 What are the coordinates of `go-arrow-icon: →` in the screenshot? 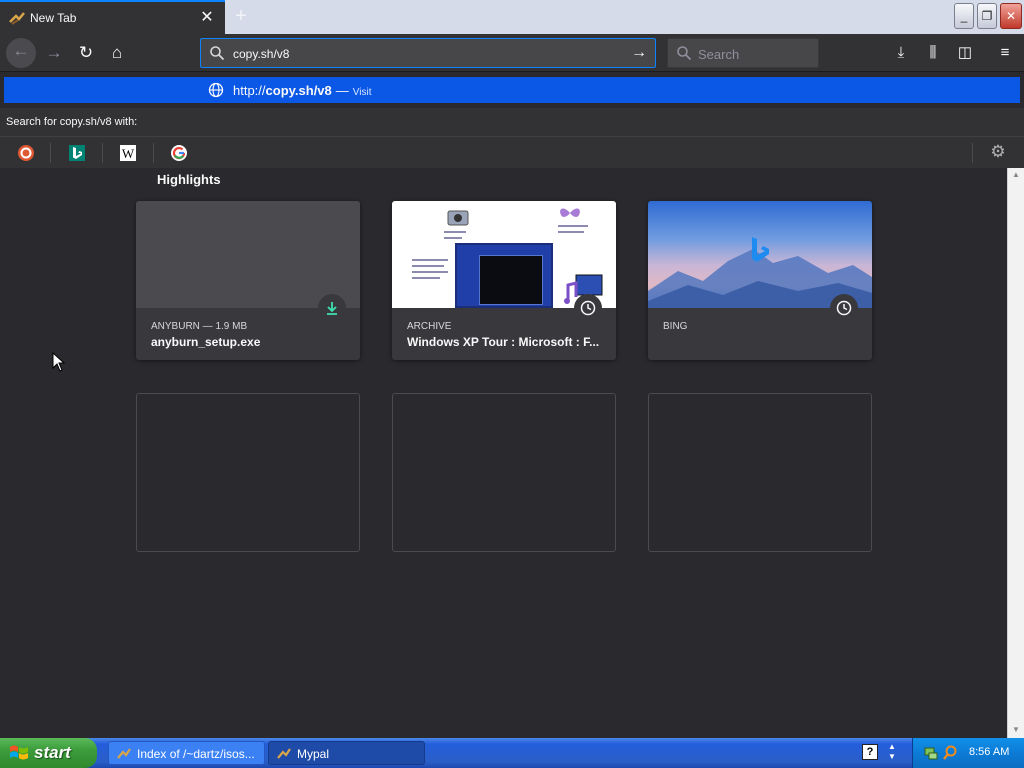 It's located at (639, 53).